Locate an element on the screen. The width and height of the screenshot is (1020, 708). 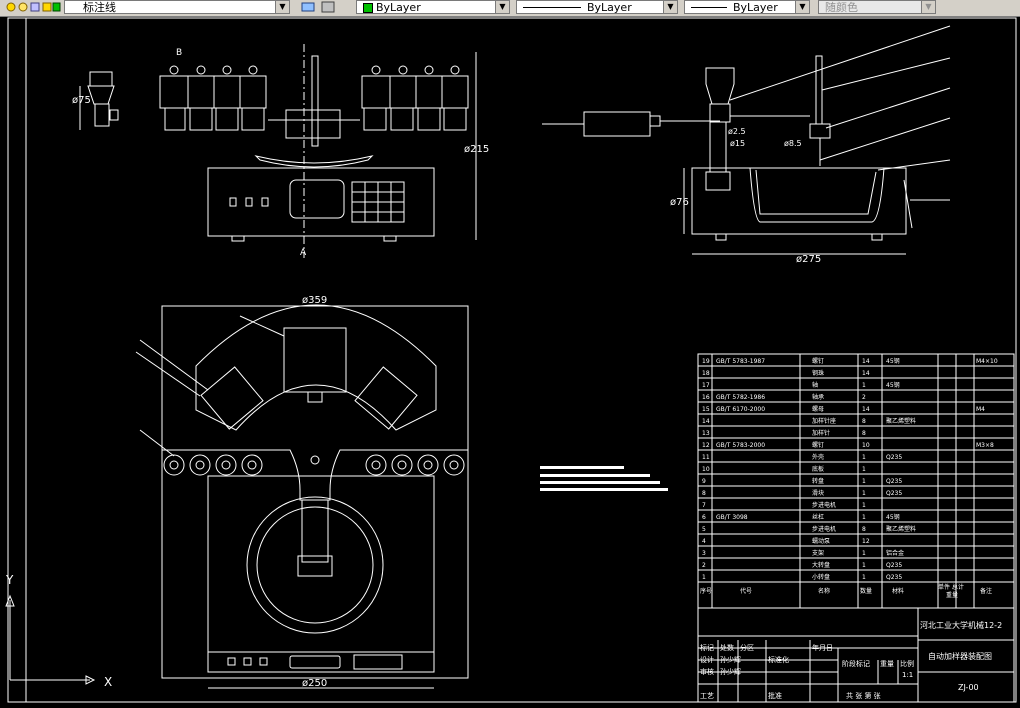
layer-previous-icon is located at coordinates (320, 7).